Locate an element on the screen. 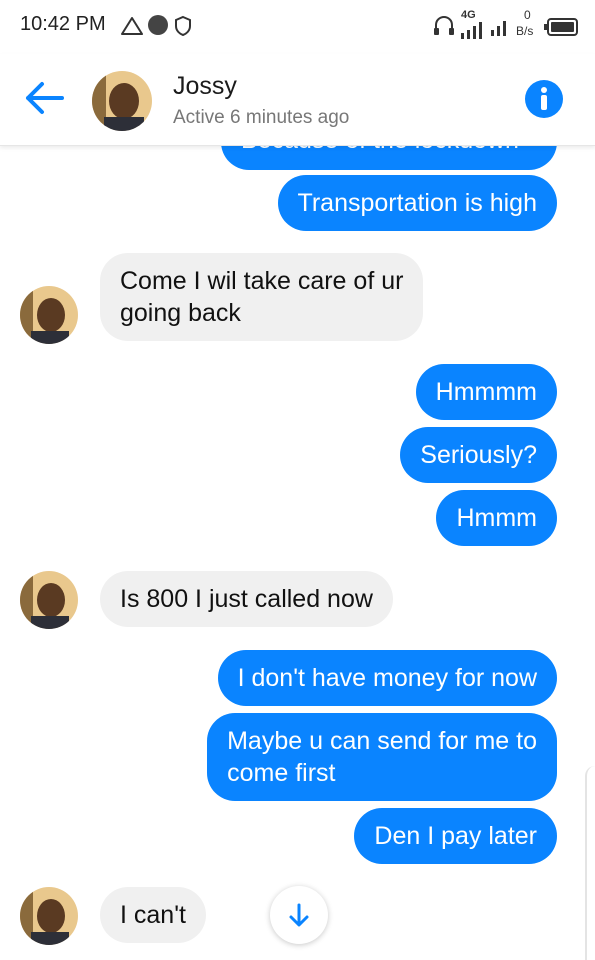 The height and width of the screenshot is (960, 595). message-text: Transportation is high is located at coordinates (417, 203).